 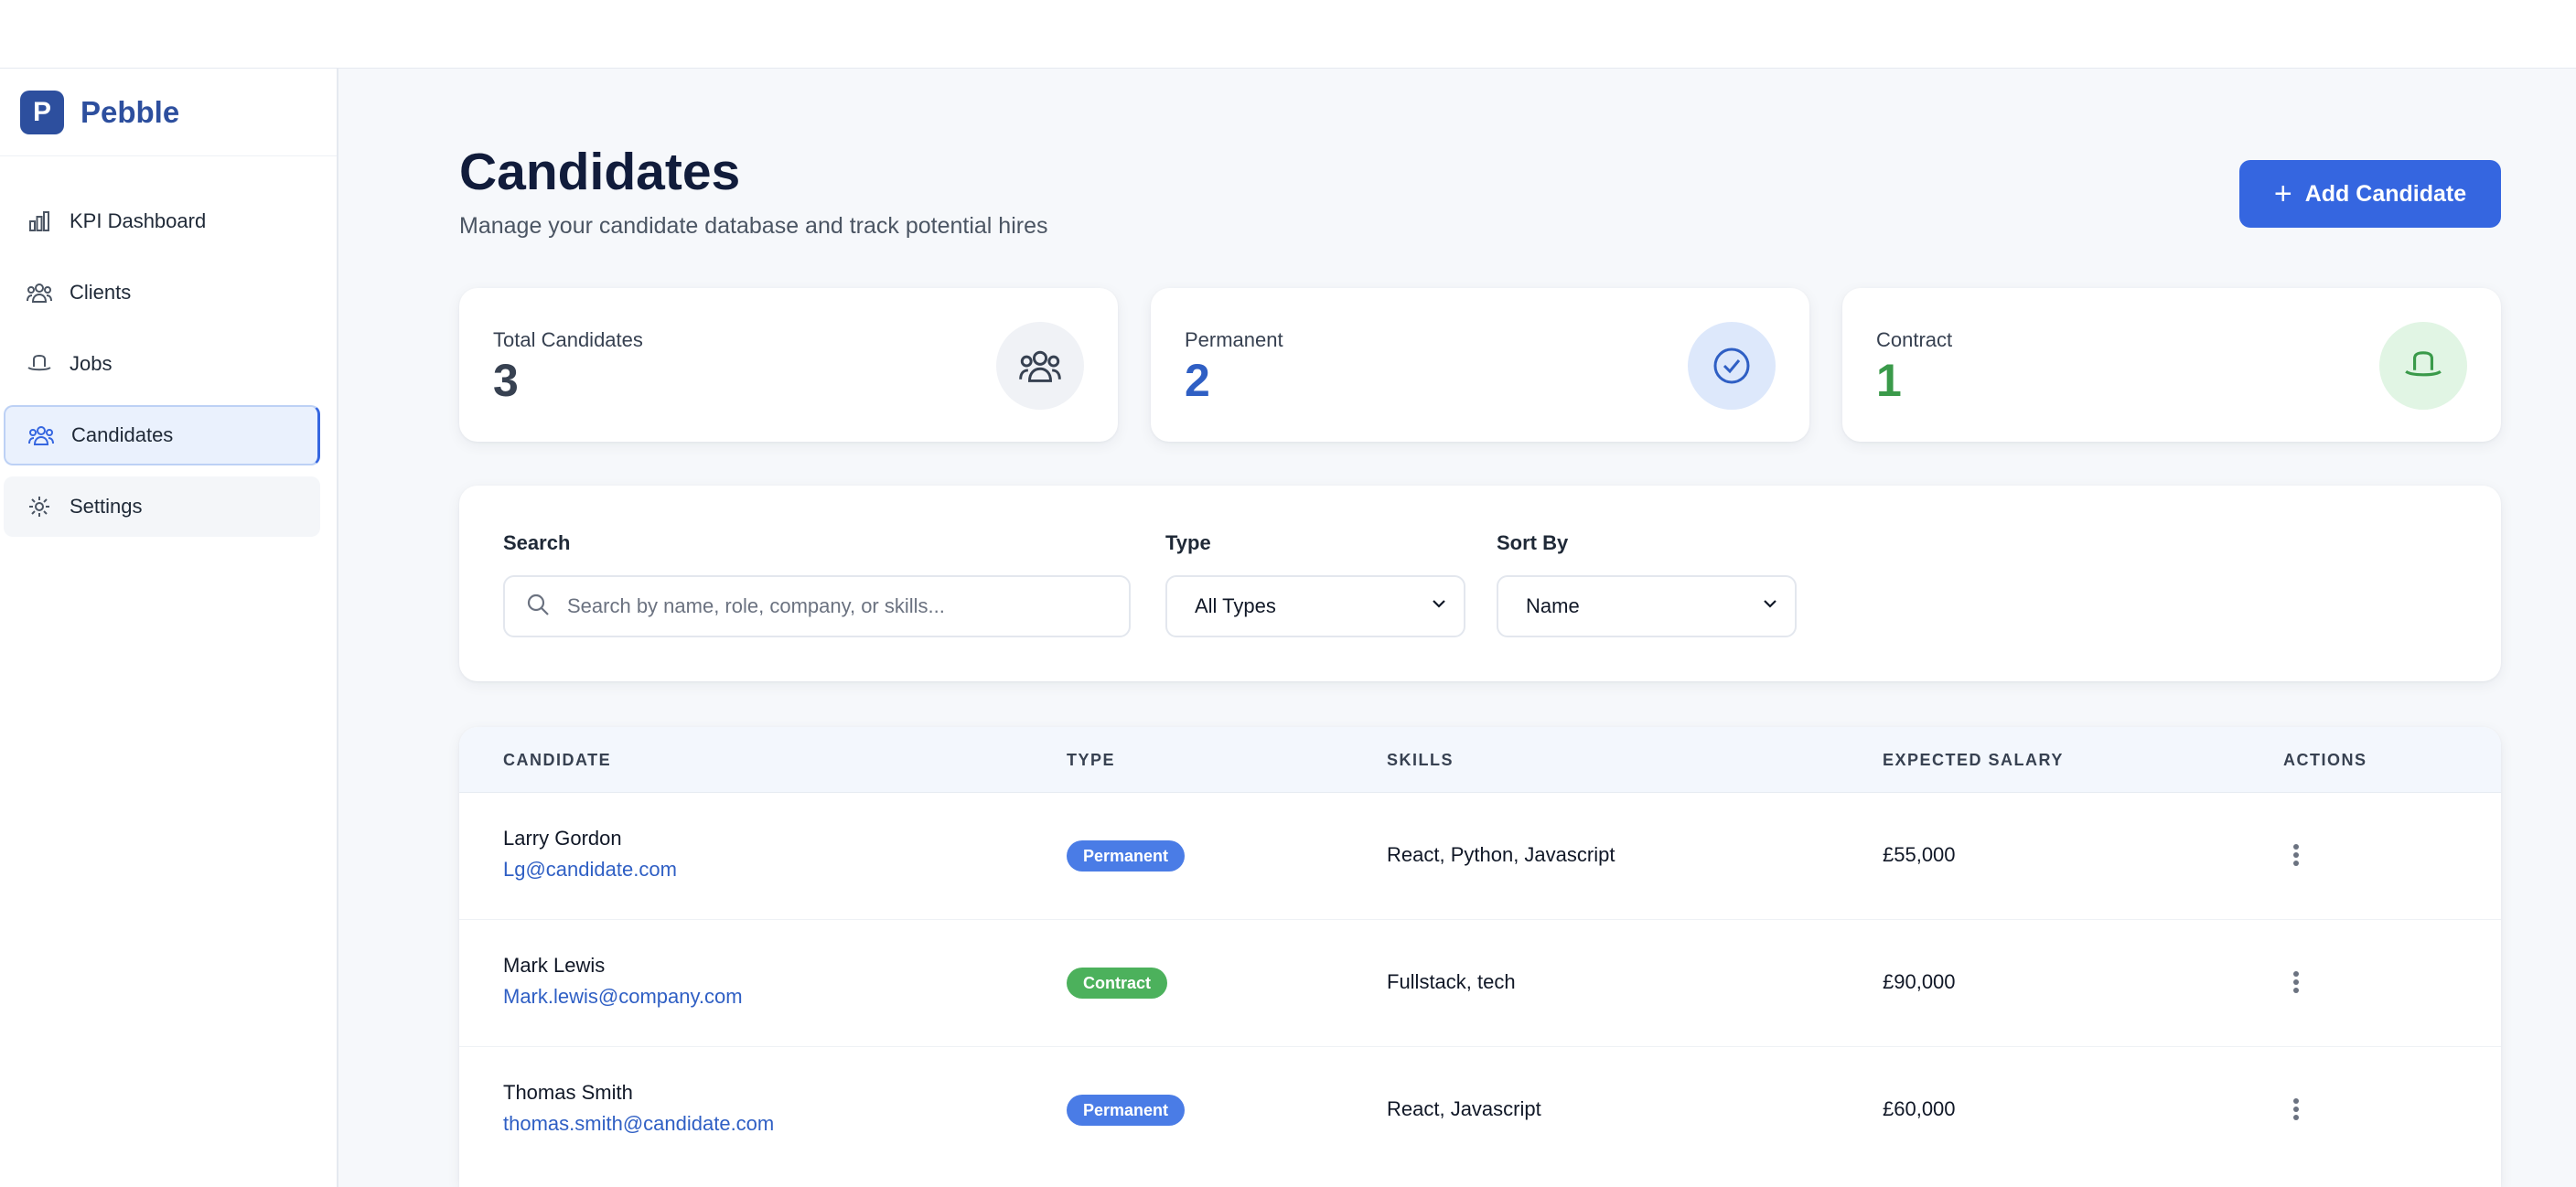 I want to click on add-candidate-label: Add Candidate, so click(x=2386, y=193).